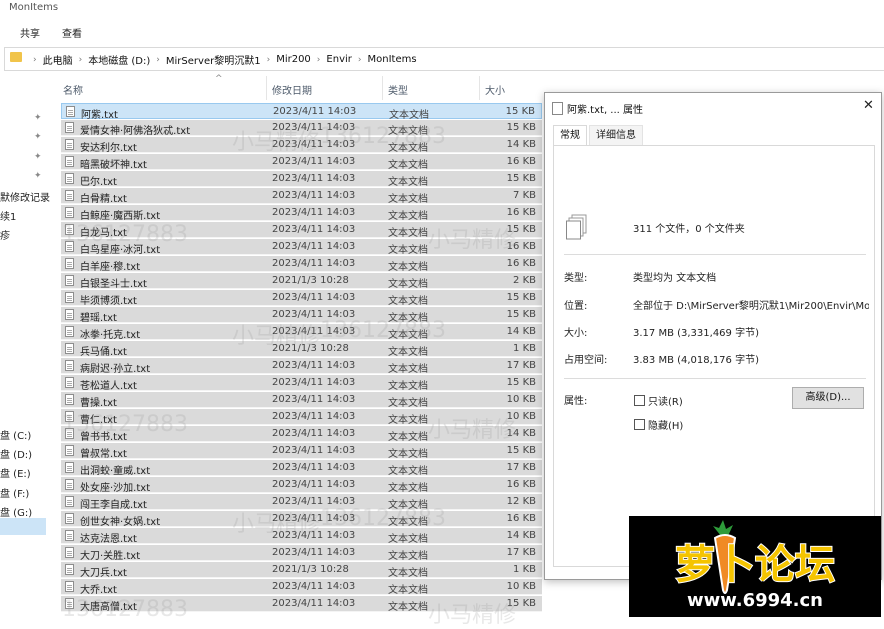 Image resolution: width=884 pixels, height=629 pixels. Describe the element at coordinates (301, 128) in the screenshot. I see `file-row: 爱情女神·阿佛洛狄忒.txt 2023/4/11 14:03 文本文档 15 KB` at that location.